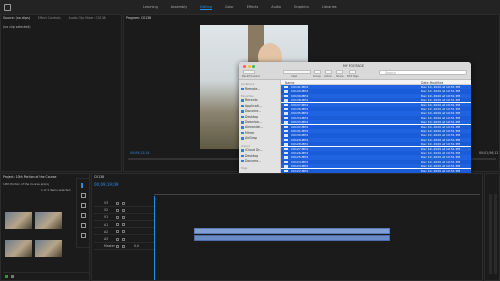 The image size is (500, 281). I want to click on track-header: V3, so click(124, 203).